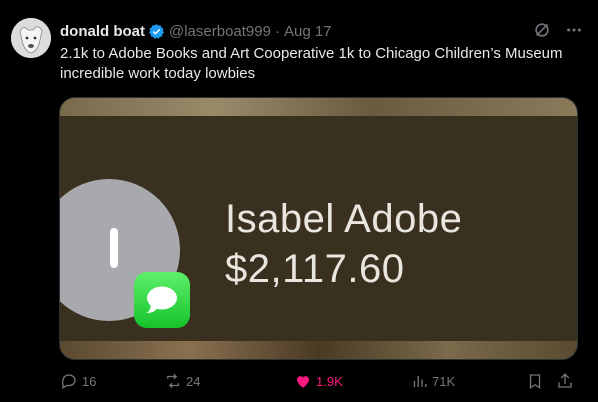 The width and height of the screenshot is (598, 402). I want to click on repost-icon, so click(173, 381).